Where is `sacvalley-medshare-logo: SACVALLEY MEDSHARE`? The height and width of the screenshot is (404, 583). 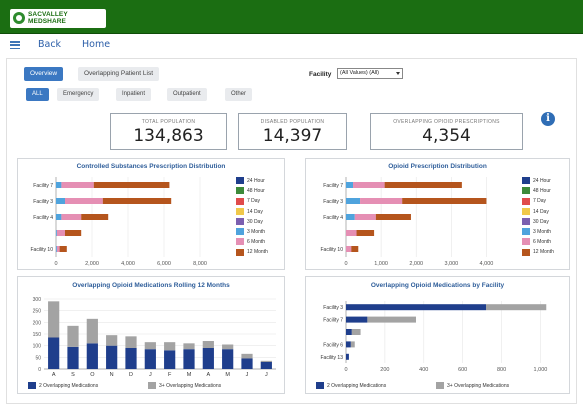
sacvalley-medshare-logo: SACVALLEY MEDSHARE is located at coordinates (58, 18).